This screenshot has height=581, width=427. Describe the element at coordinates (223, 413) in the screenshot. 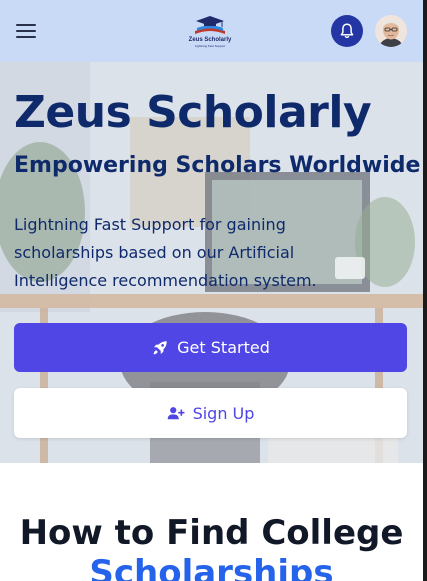

I see `sign-up-label: Sign Up` at that location.